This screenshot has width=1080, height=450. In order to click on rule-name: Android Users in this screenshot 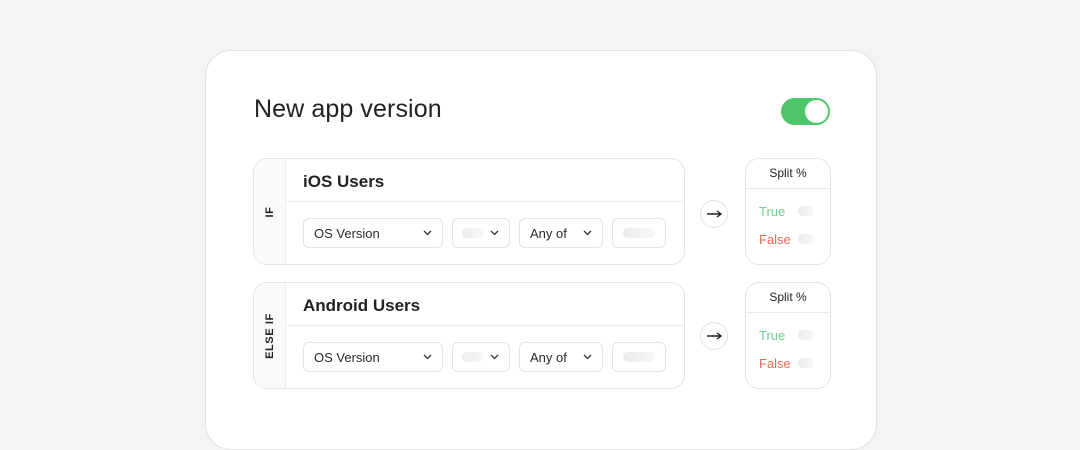, I will do `click(362, 305)`.